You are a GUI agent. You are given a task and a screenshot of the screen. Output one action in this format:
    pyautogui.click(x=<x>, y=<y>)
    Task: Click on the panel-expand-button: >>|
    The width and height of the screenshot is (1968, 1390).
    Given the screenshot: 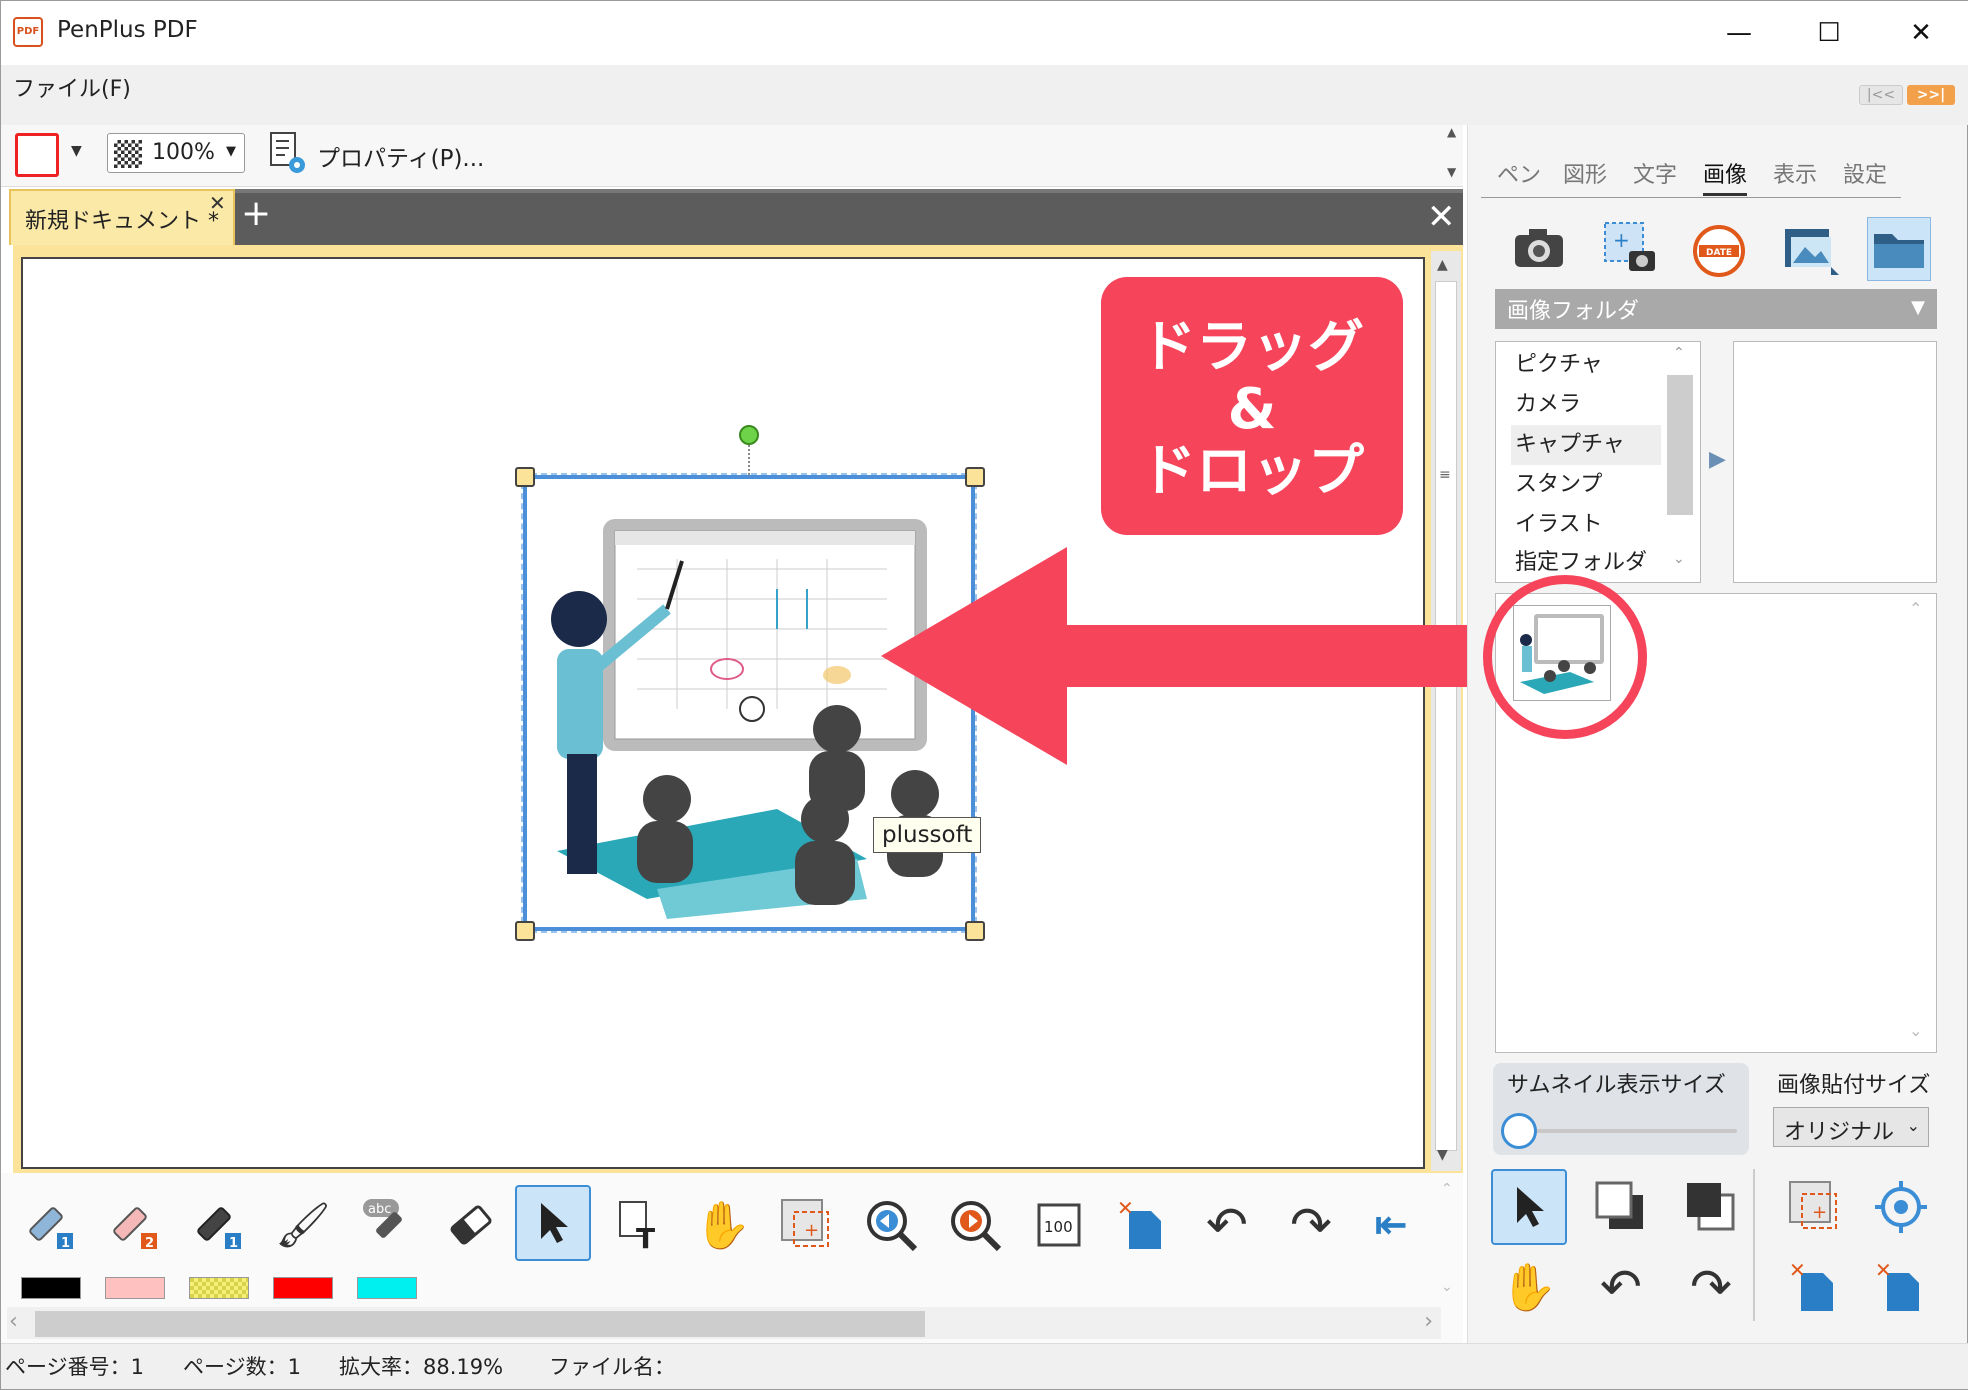 What is the action you would take?
    pyautogui.click(x=1931, y=95)
    